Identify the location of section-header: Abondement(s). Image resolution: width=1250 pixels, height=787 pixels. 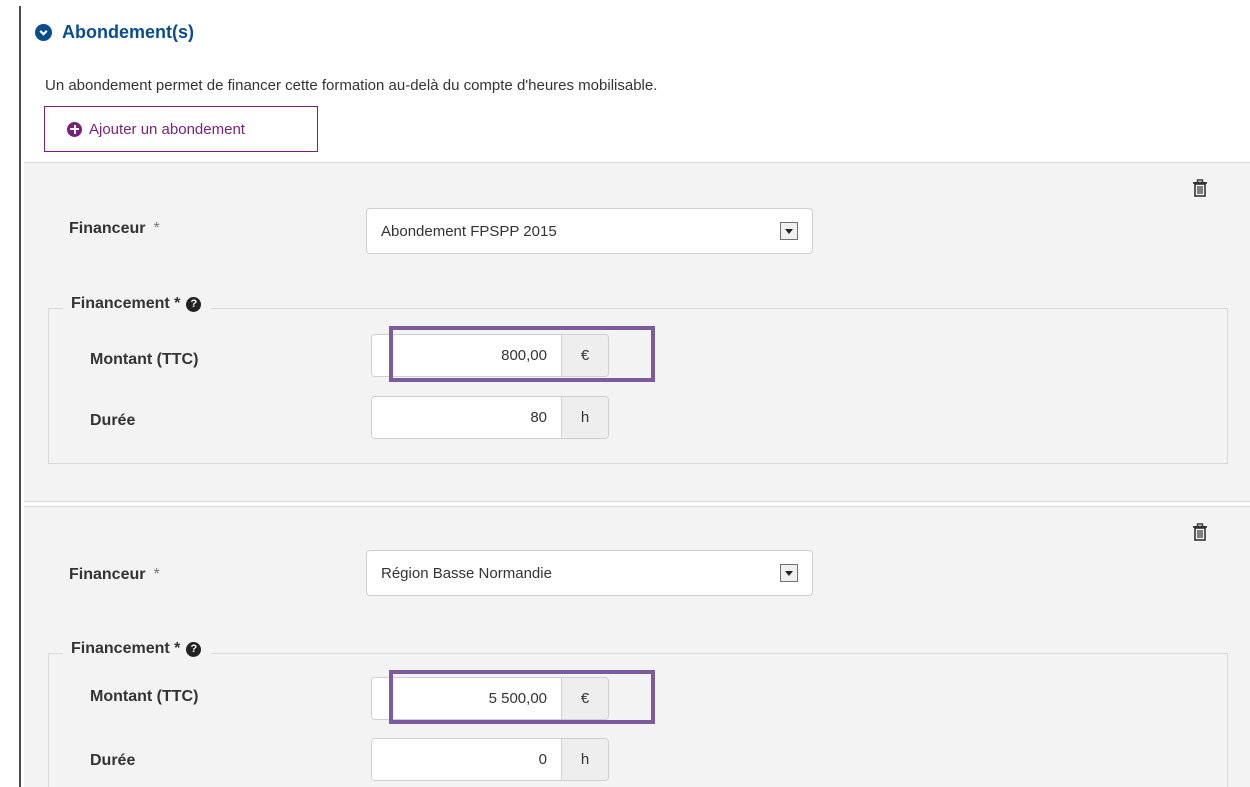
(114, 32).